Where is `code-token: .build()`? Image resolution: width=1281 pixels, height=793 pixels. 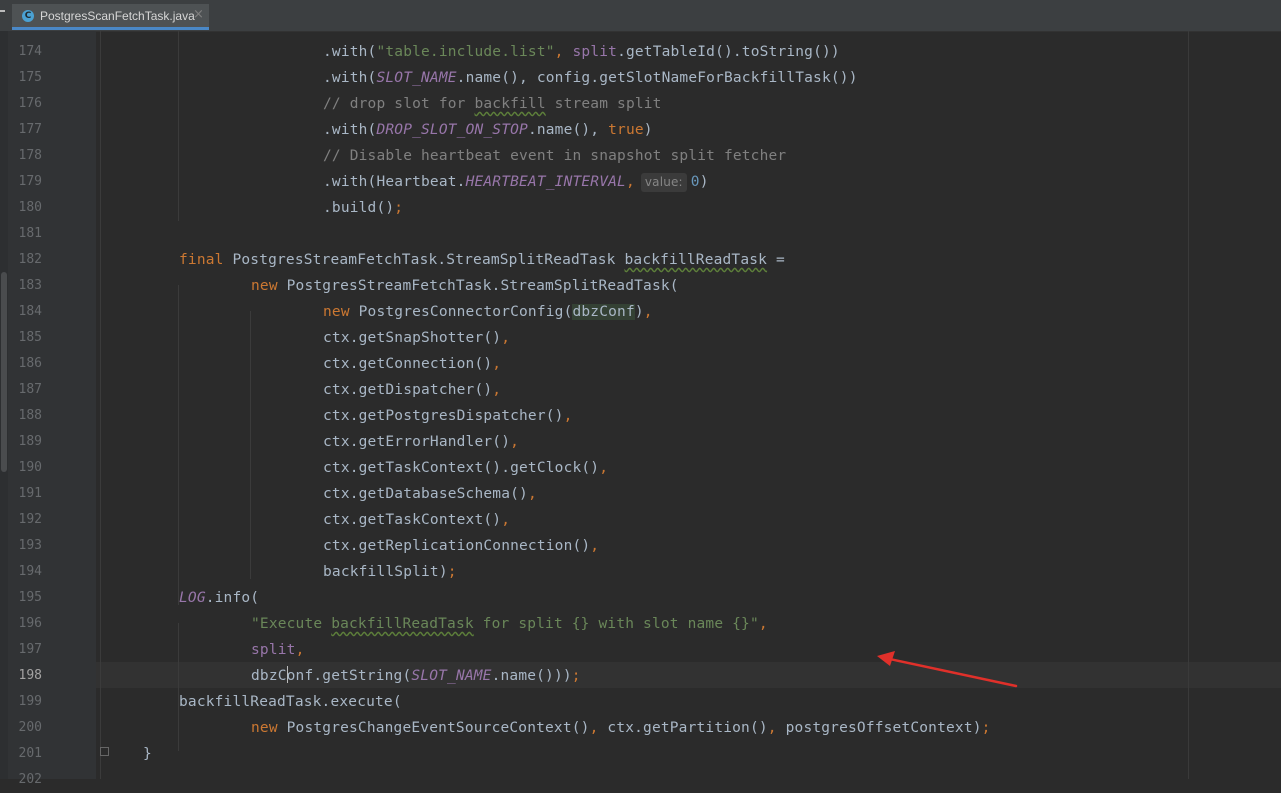 code-token: .build() is located at coordinates (359, 208).